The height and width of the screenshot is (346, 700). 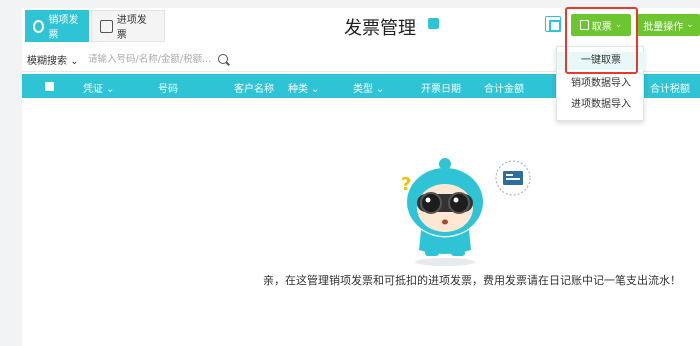 I want to click on column-header-total-tax: 合计税额, so click(x=670, y=89).